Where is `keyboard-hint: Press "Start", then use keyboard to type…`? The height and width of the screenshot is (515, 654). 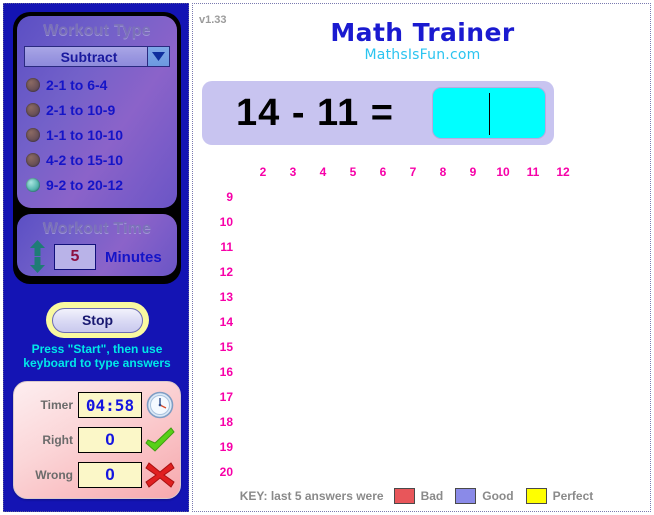 keyboard-hint: Press "Start", then use keyboard to type… is located at coordinates (97, 356).